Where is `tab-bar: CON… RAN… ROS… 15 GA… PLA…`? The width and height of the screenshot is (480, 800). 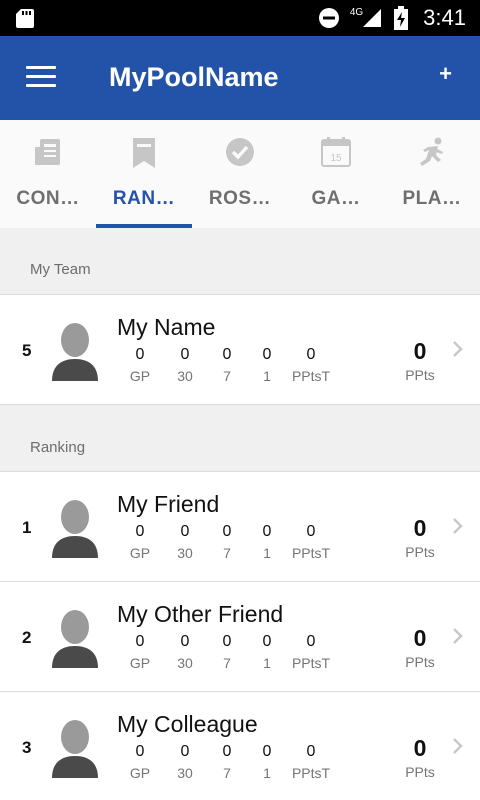 tab-bar: CON… RAN… ROS… 15 GA… PLA… is located at coordinates (240, 174).